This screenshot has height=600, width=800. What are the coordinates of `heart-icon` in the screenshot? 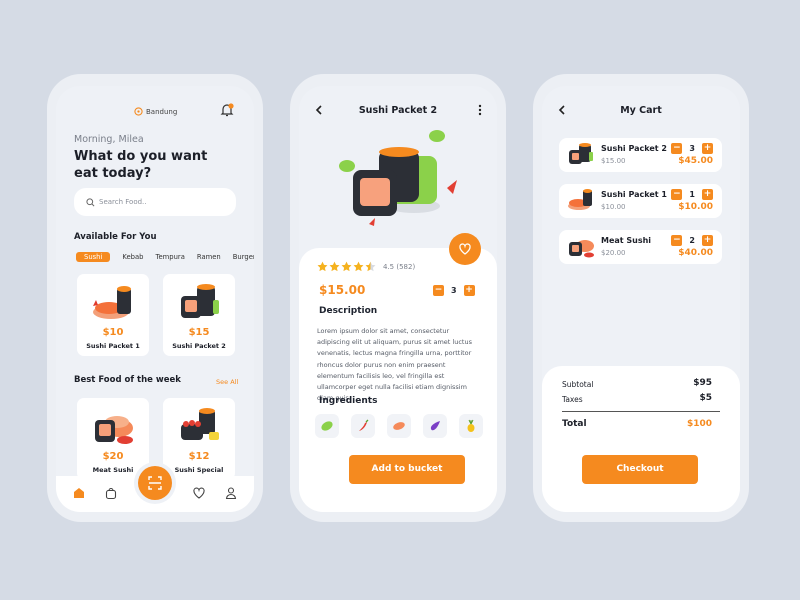 It's located at (199, 493).